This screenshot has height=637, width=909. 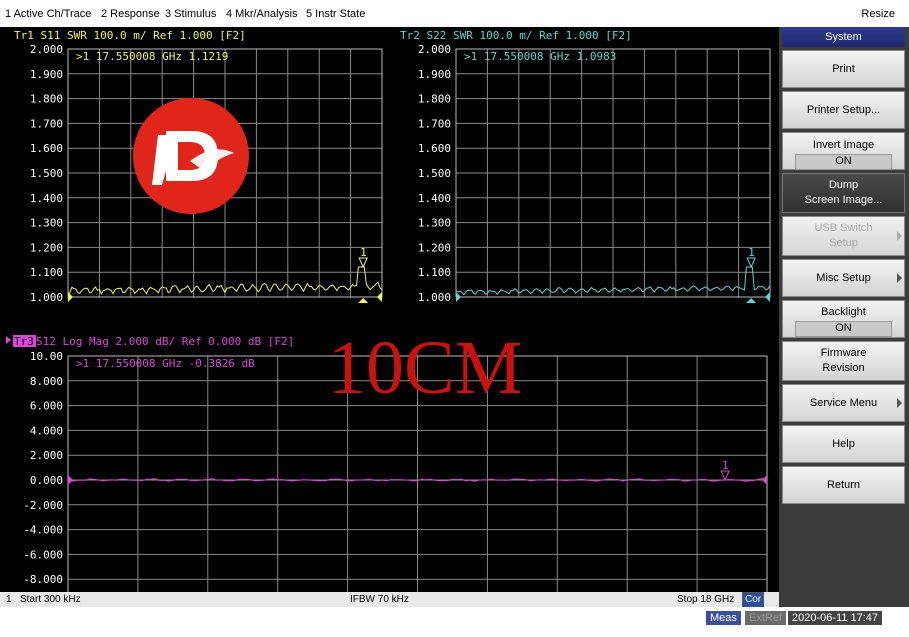 What do you see at coordinates (843, 145) in the screenshot?
I see `invert-image-label: Invert Image` at bounding box center [843, 145].